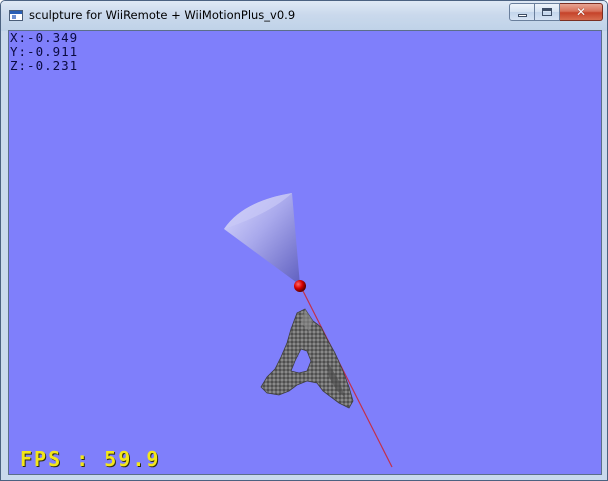 This screenshot has height=481, width=608. Describe the element at coordinates (44, 37) in the screenshot. I see `x-readout: X:-0.349` at that location.